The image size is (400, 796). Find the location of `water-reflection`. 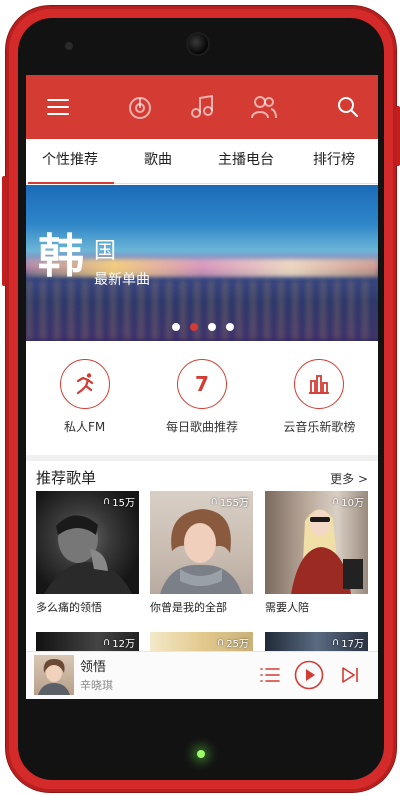

water-reflection is located at coordinates (202, 310).